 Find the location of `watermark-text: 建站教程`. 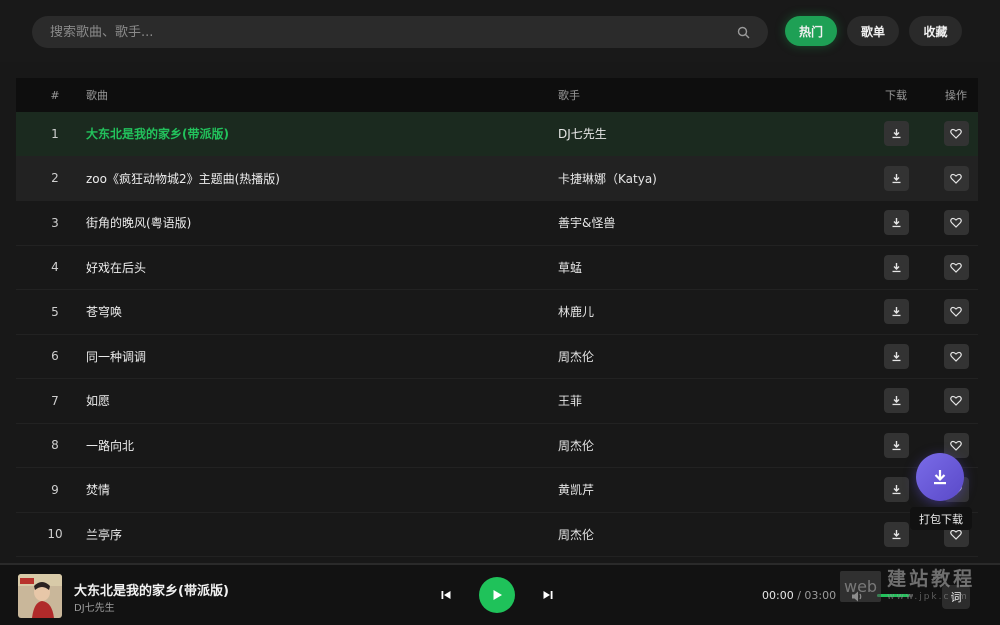

watermark-text: 建站教程 is located at coordinates (931, 579).